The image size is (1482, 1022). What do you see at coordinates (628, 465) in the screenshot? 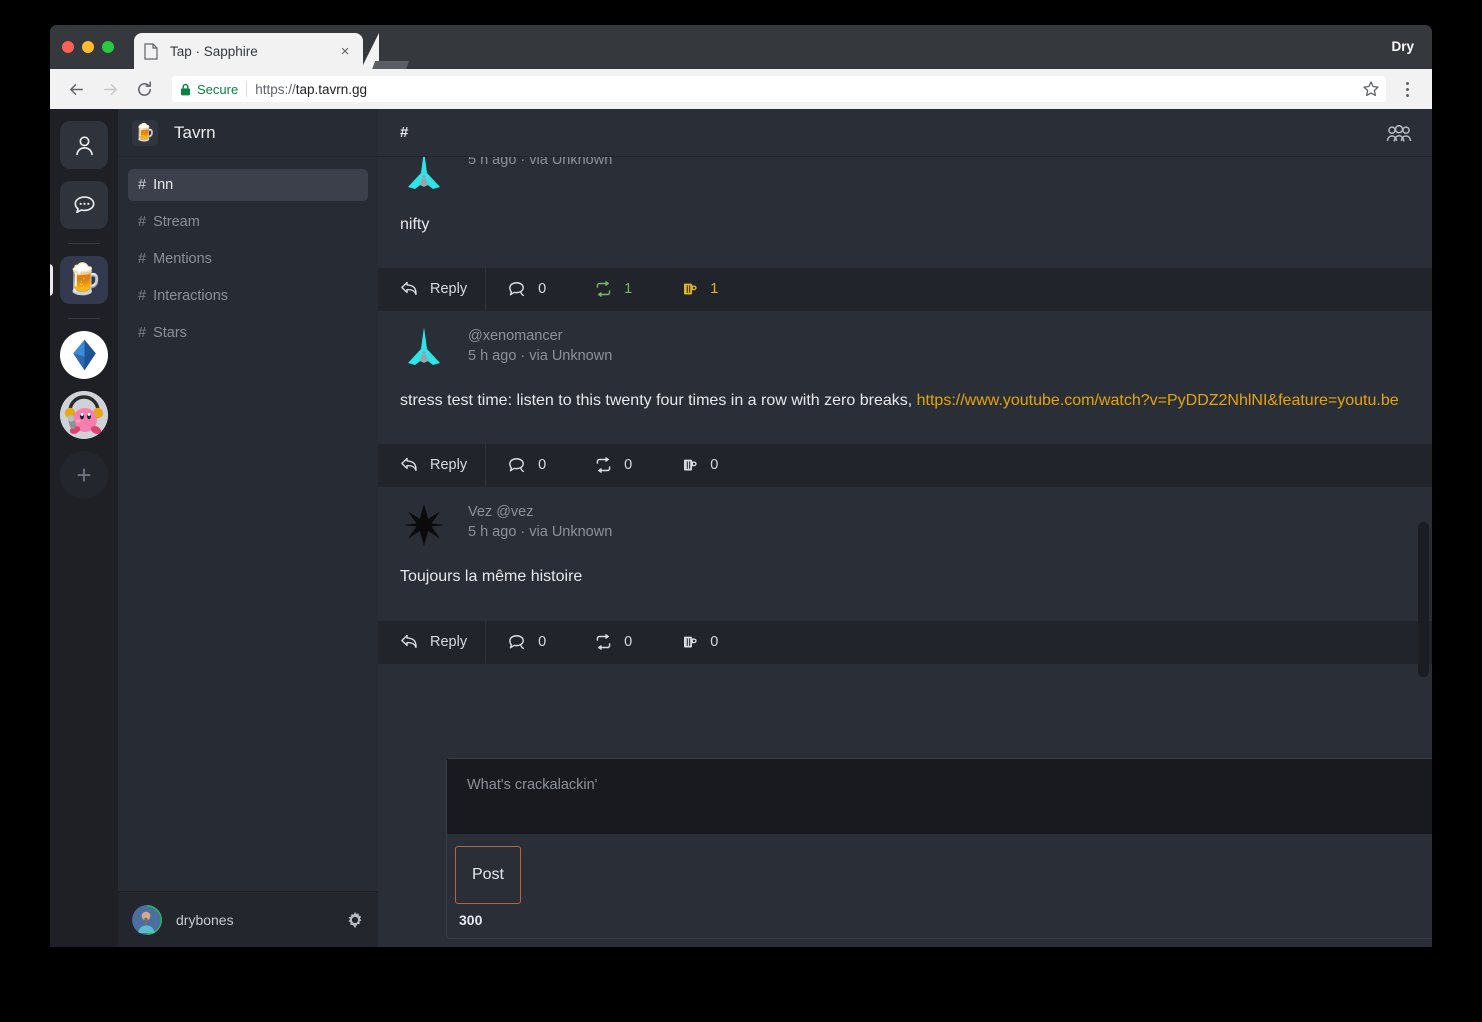
I see `repost-count-value: 0` at bounding box center [628, 465].